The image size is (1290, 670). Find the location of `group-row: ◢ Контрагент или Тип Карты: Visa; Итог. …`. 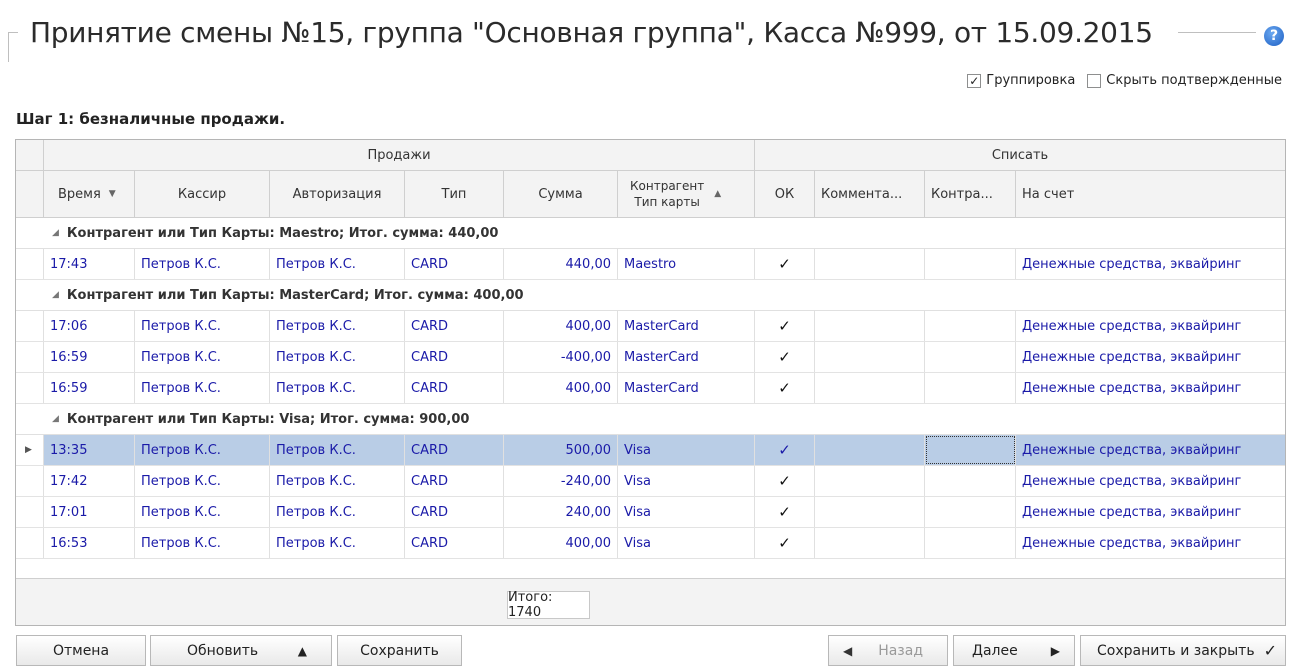

group-row: ◢ Контрагент или Тип Карты: Visa; Итог. … is located at coordinates (650, 419).